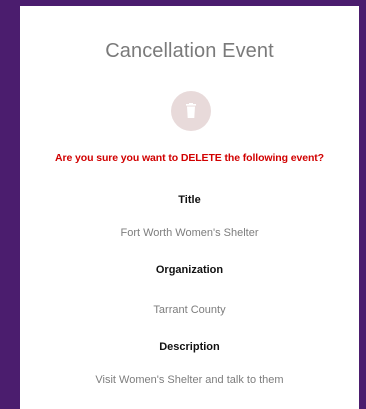 The image size is (366, 409). I want to click on organization-value: Tarrant County, so click(189, 310).